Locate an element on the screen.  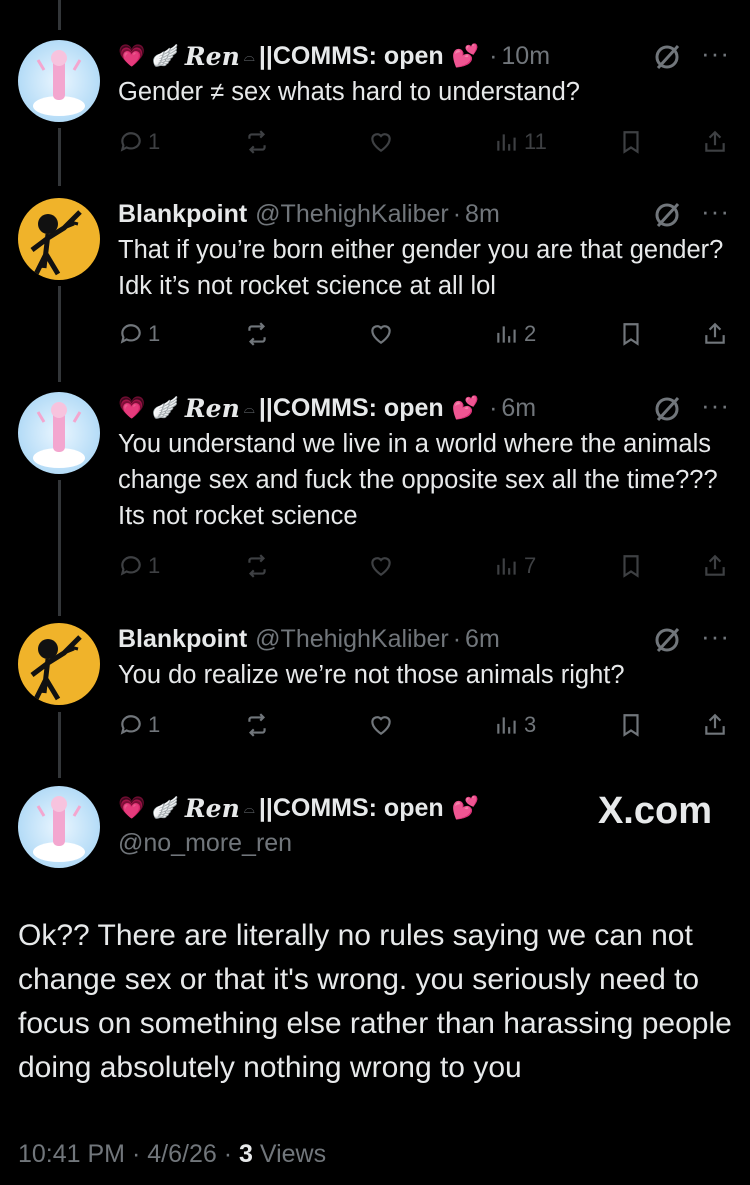
post-time: 10:41 PM is located at coordinates (71, 1154).